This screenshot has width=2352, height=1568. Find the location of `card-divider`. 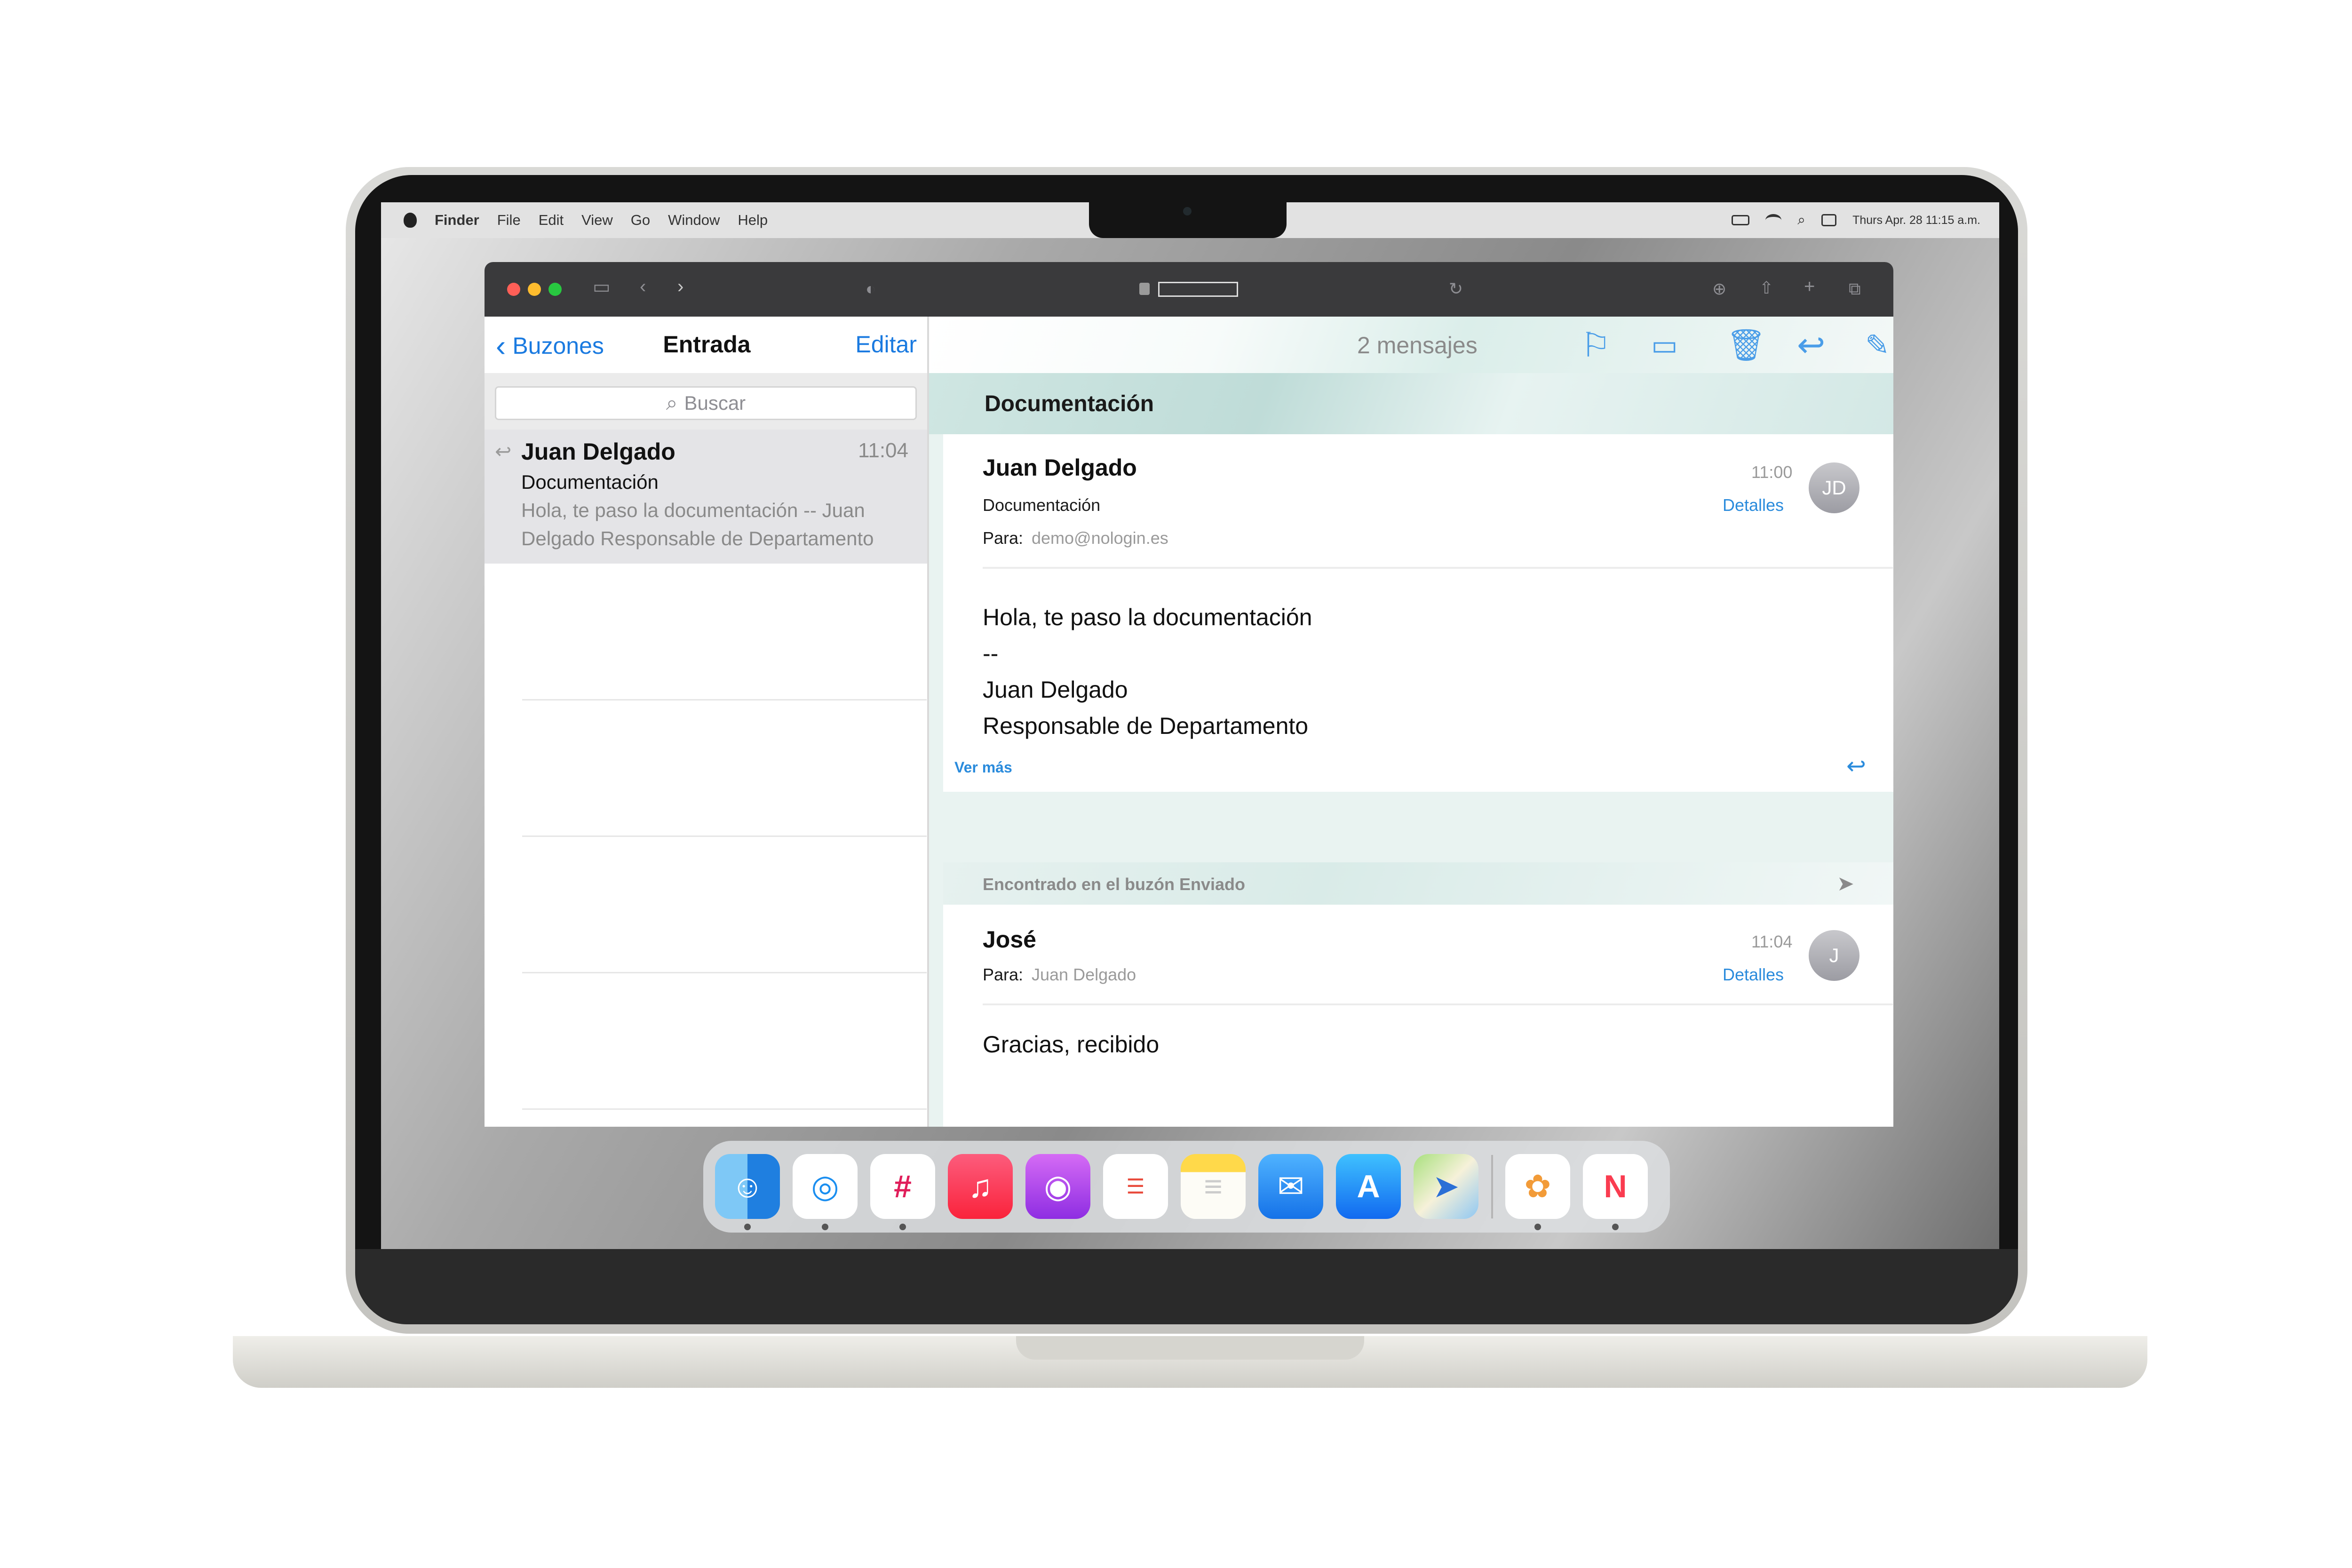

card-divider is located at coordinates (1438, 568).